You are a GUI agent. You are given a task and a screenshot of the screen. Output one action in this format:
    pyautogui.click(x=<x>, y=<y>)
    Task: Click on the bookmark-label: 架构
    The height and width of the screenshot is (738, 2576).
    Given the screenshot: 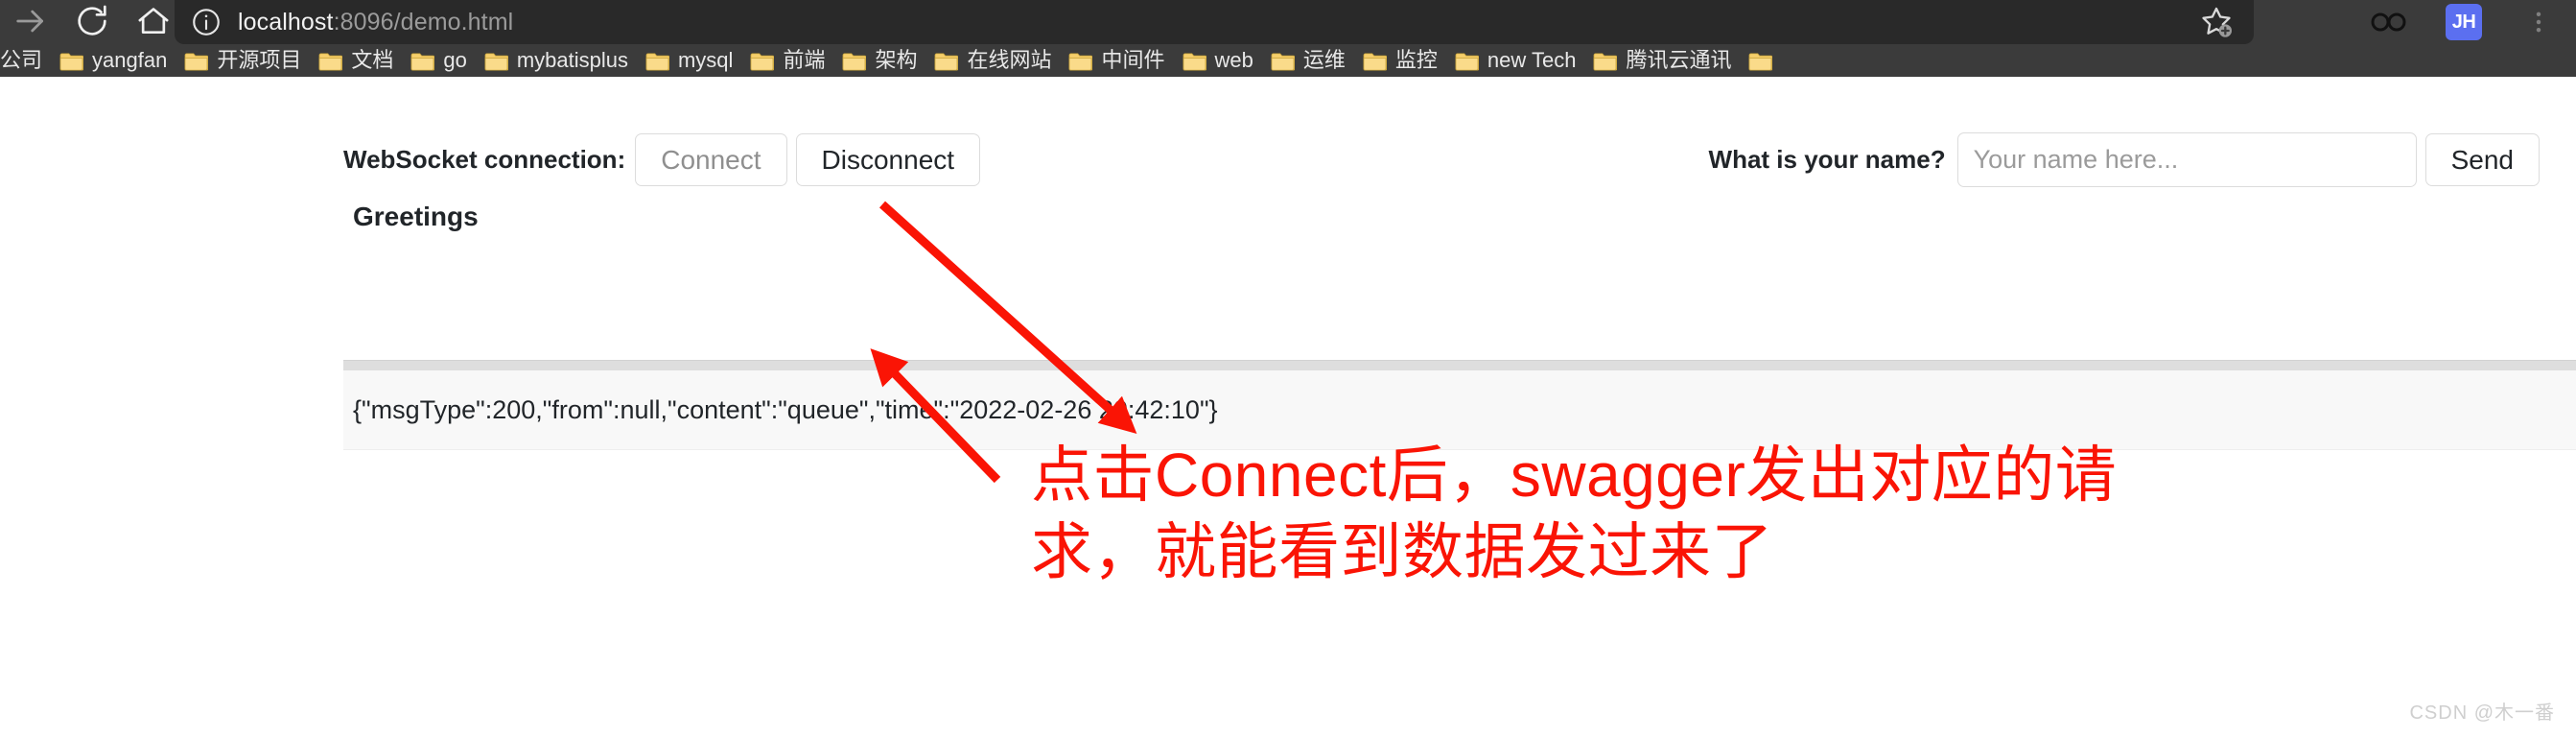 What is the action you would take?
    pyautogui.click(x=896, y=60)
    